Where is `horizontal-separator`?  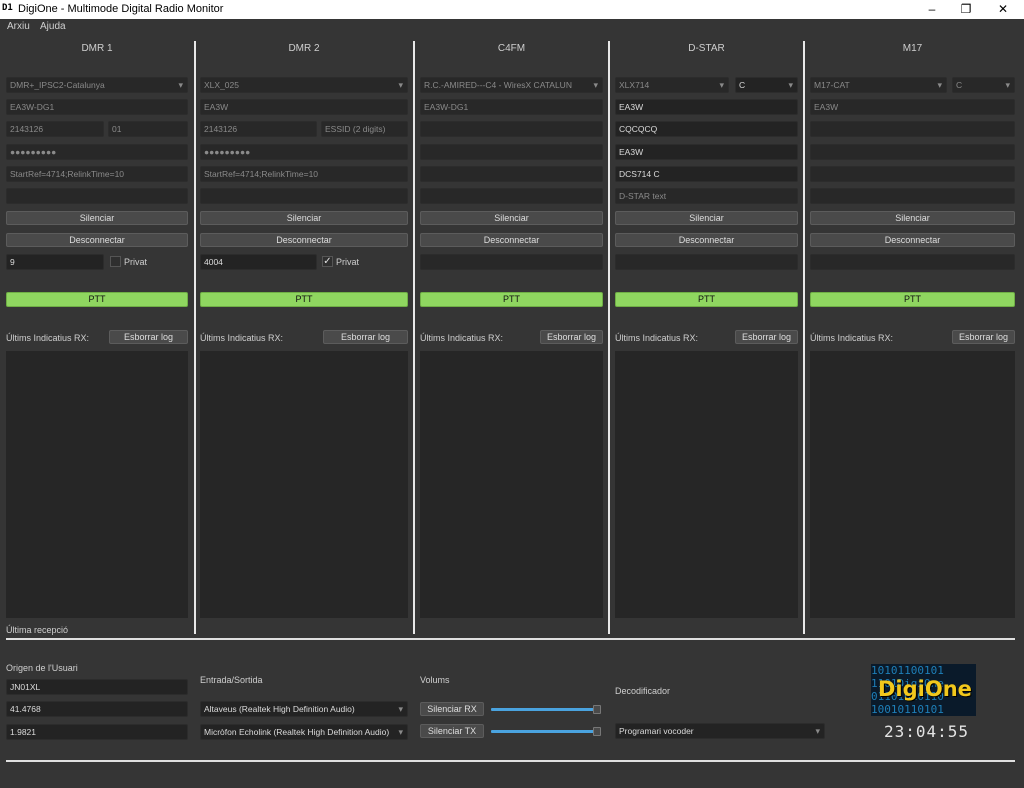 horizontal-separator is located at coordinates (510, 639).